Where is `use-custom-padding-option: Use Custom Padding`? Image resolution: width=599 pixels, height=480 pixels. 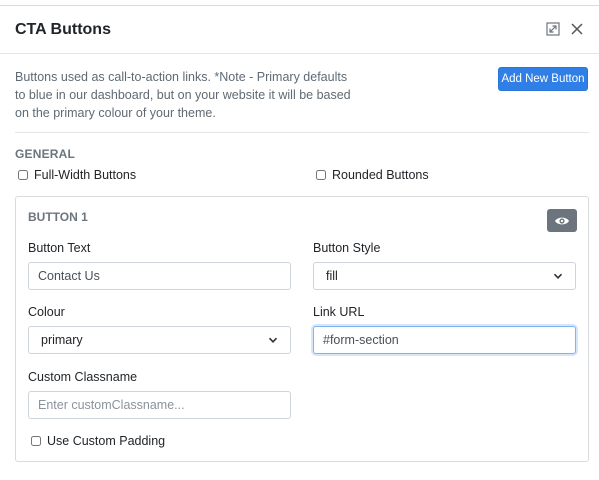 use-custom-padding-option: Use Custom Padding is located at coordinates (98, 441).